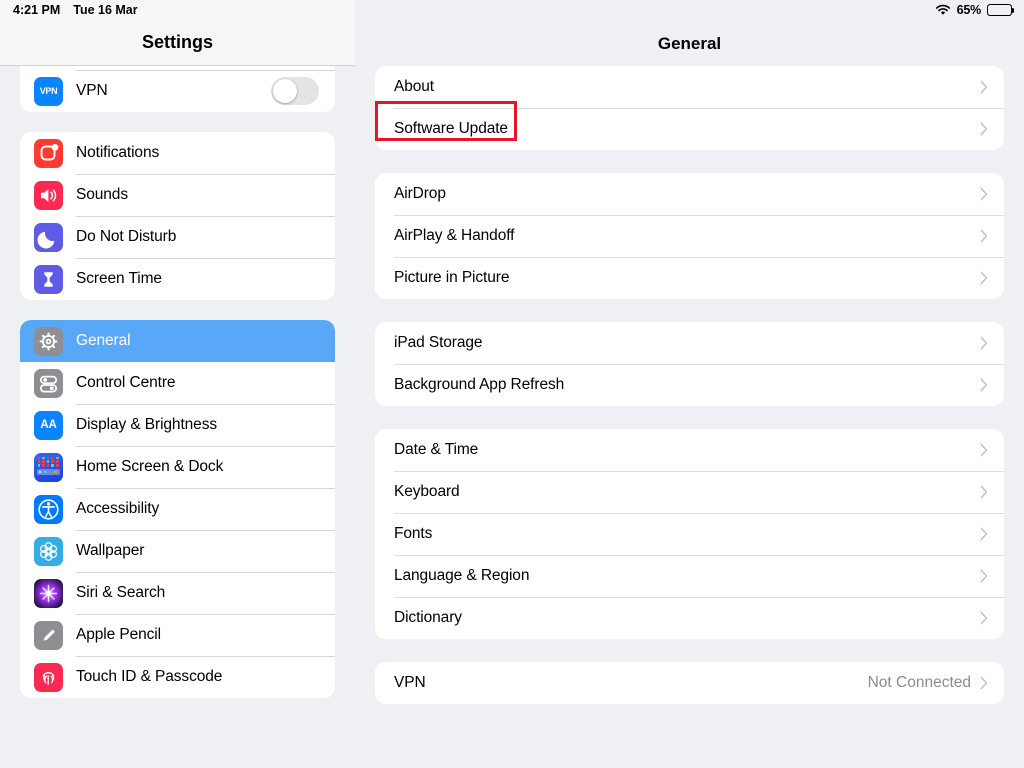 The image size is (1024, 768). What do you see at coordinates (177, 42) in the screenshot?
I see `sidebar-title: Settings` at bounding box center [177, 42].